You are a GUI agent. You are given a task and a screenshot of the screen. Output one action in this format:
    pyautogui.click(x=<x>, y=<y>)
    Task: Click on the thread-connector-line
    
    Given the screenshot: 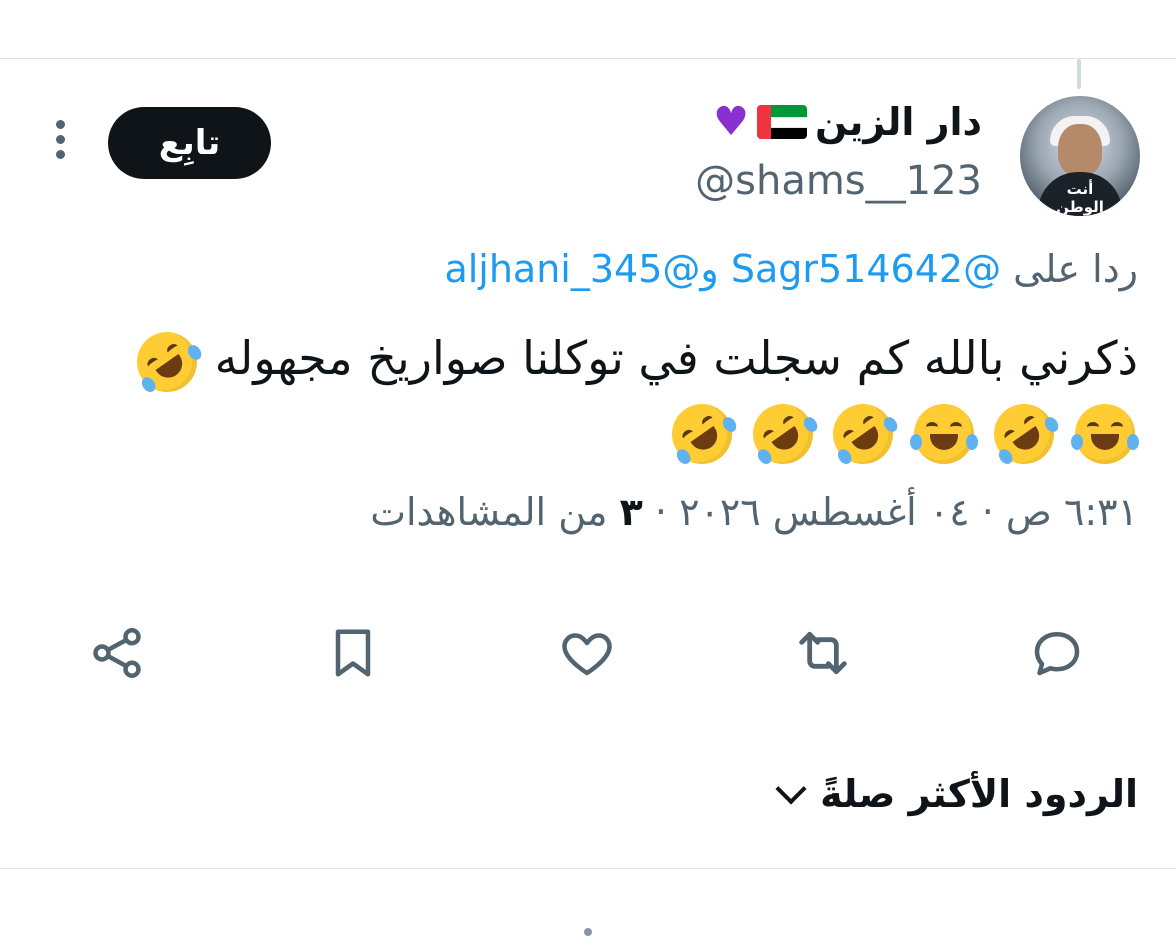 What is the action you would take?
    pyautogui.click(x=1079, y=74)
    